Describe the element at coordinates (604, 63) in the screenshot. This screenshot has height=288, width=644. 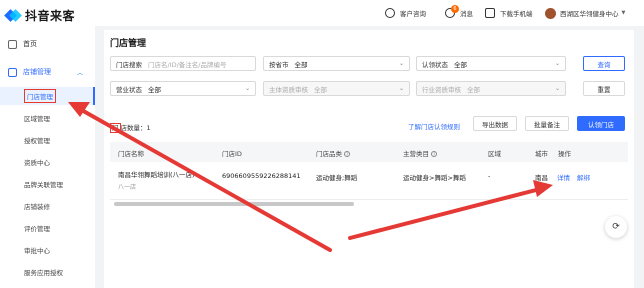
I see `query-button: 查询` at that location.